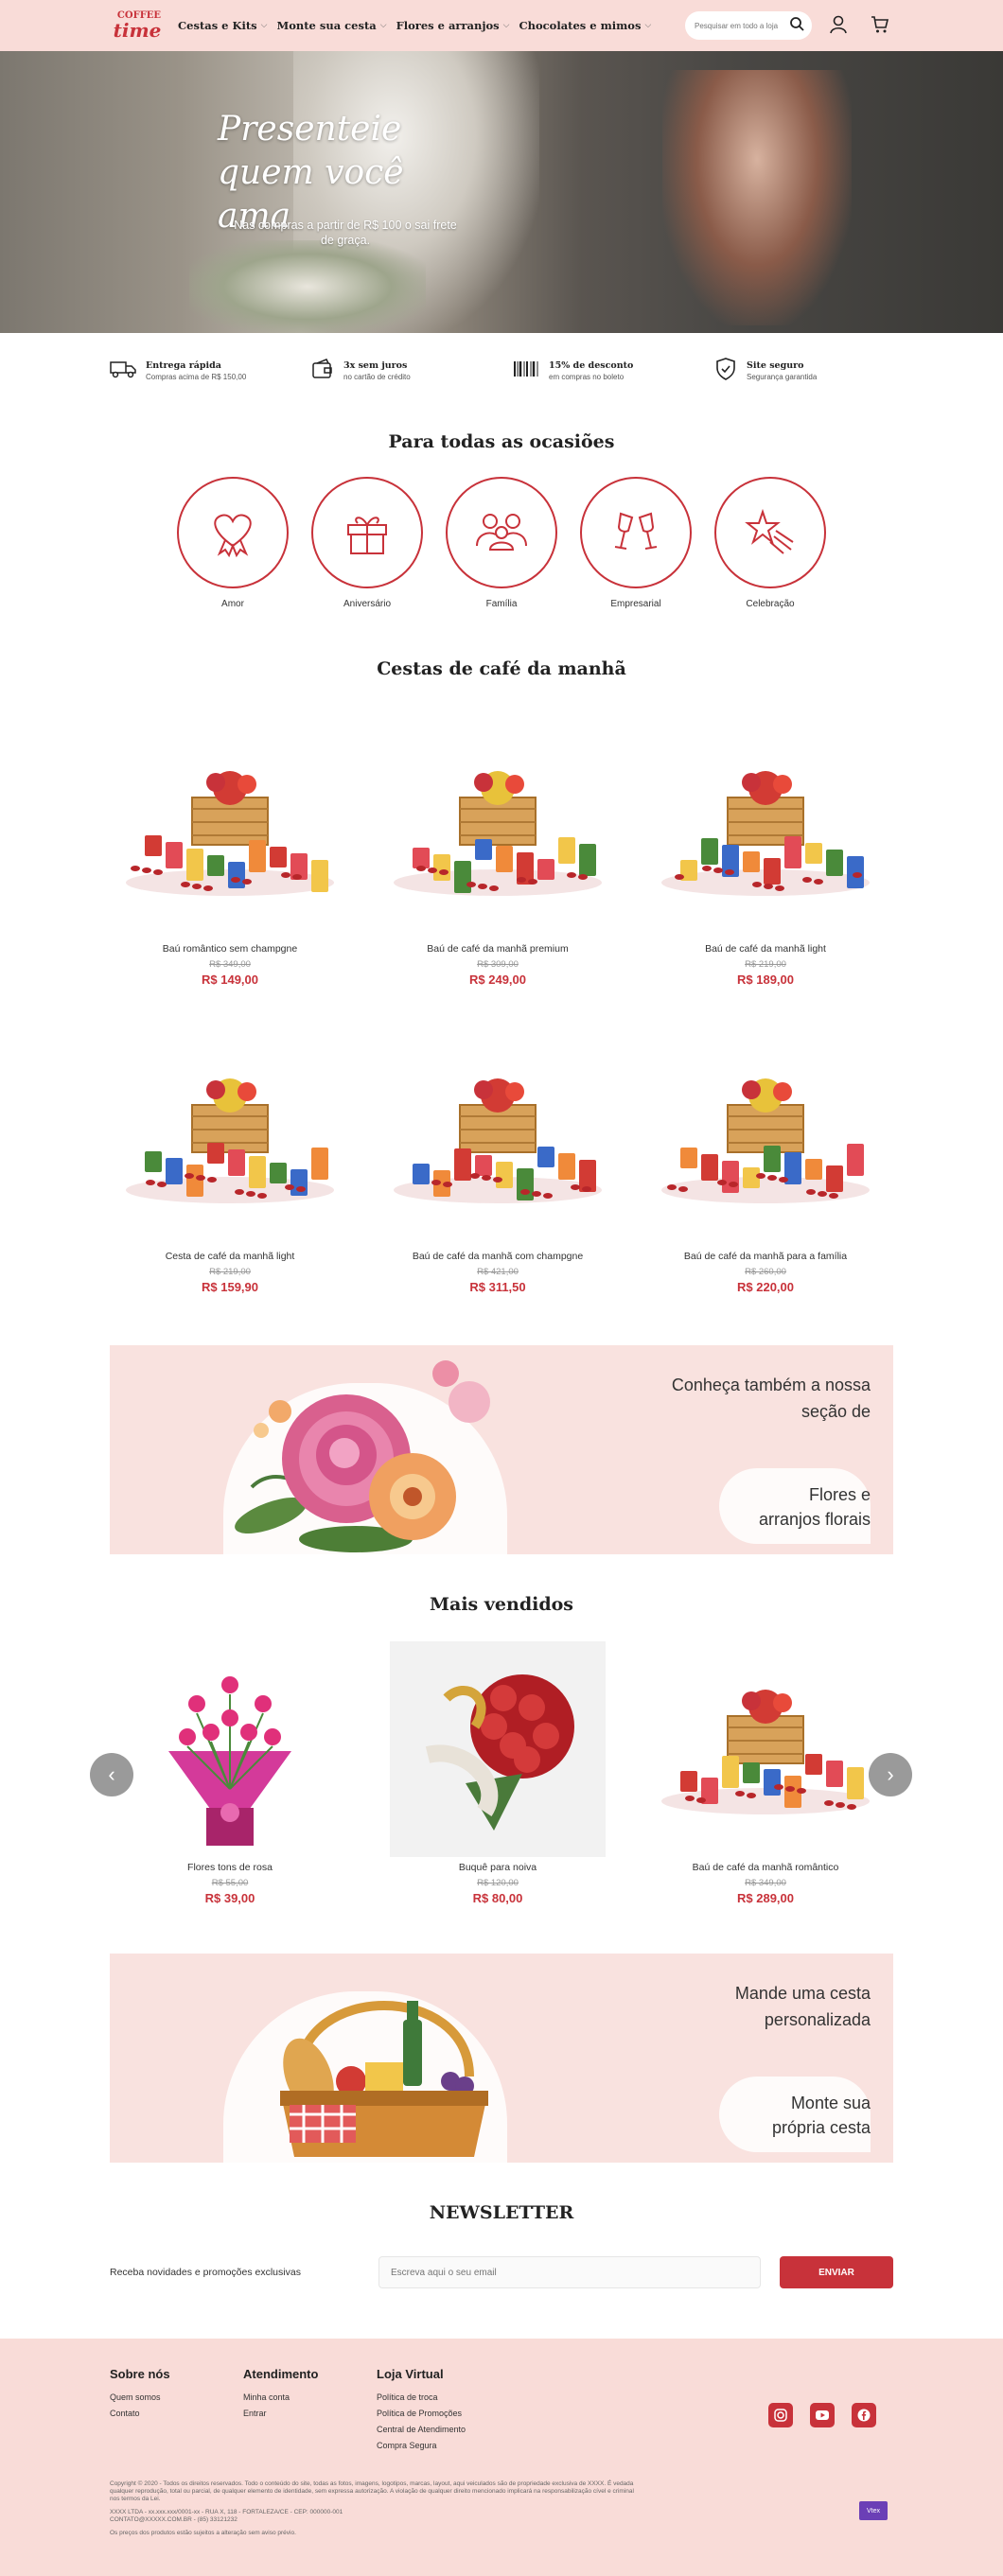 This screenshot has height=2576, width=1003. Describe the element at coordinates (498, 965) in the screenshot. I see `product-old-price: R$ 309,00` at that location.